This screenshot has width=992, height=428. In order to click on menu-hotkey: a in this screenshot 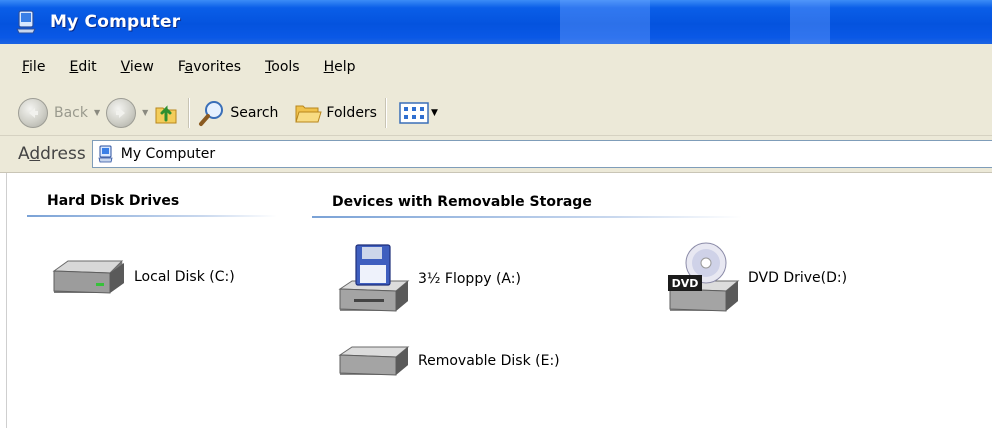, I will do `click(189, 67)`.